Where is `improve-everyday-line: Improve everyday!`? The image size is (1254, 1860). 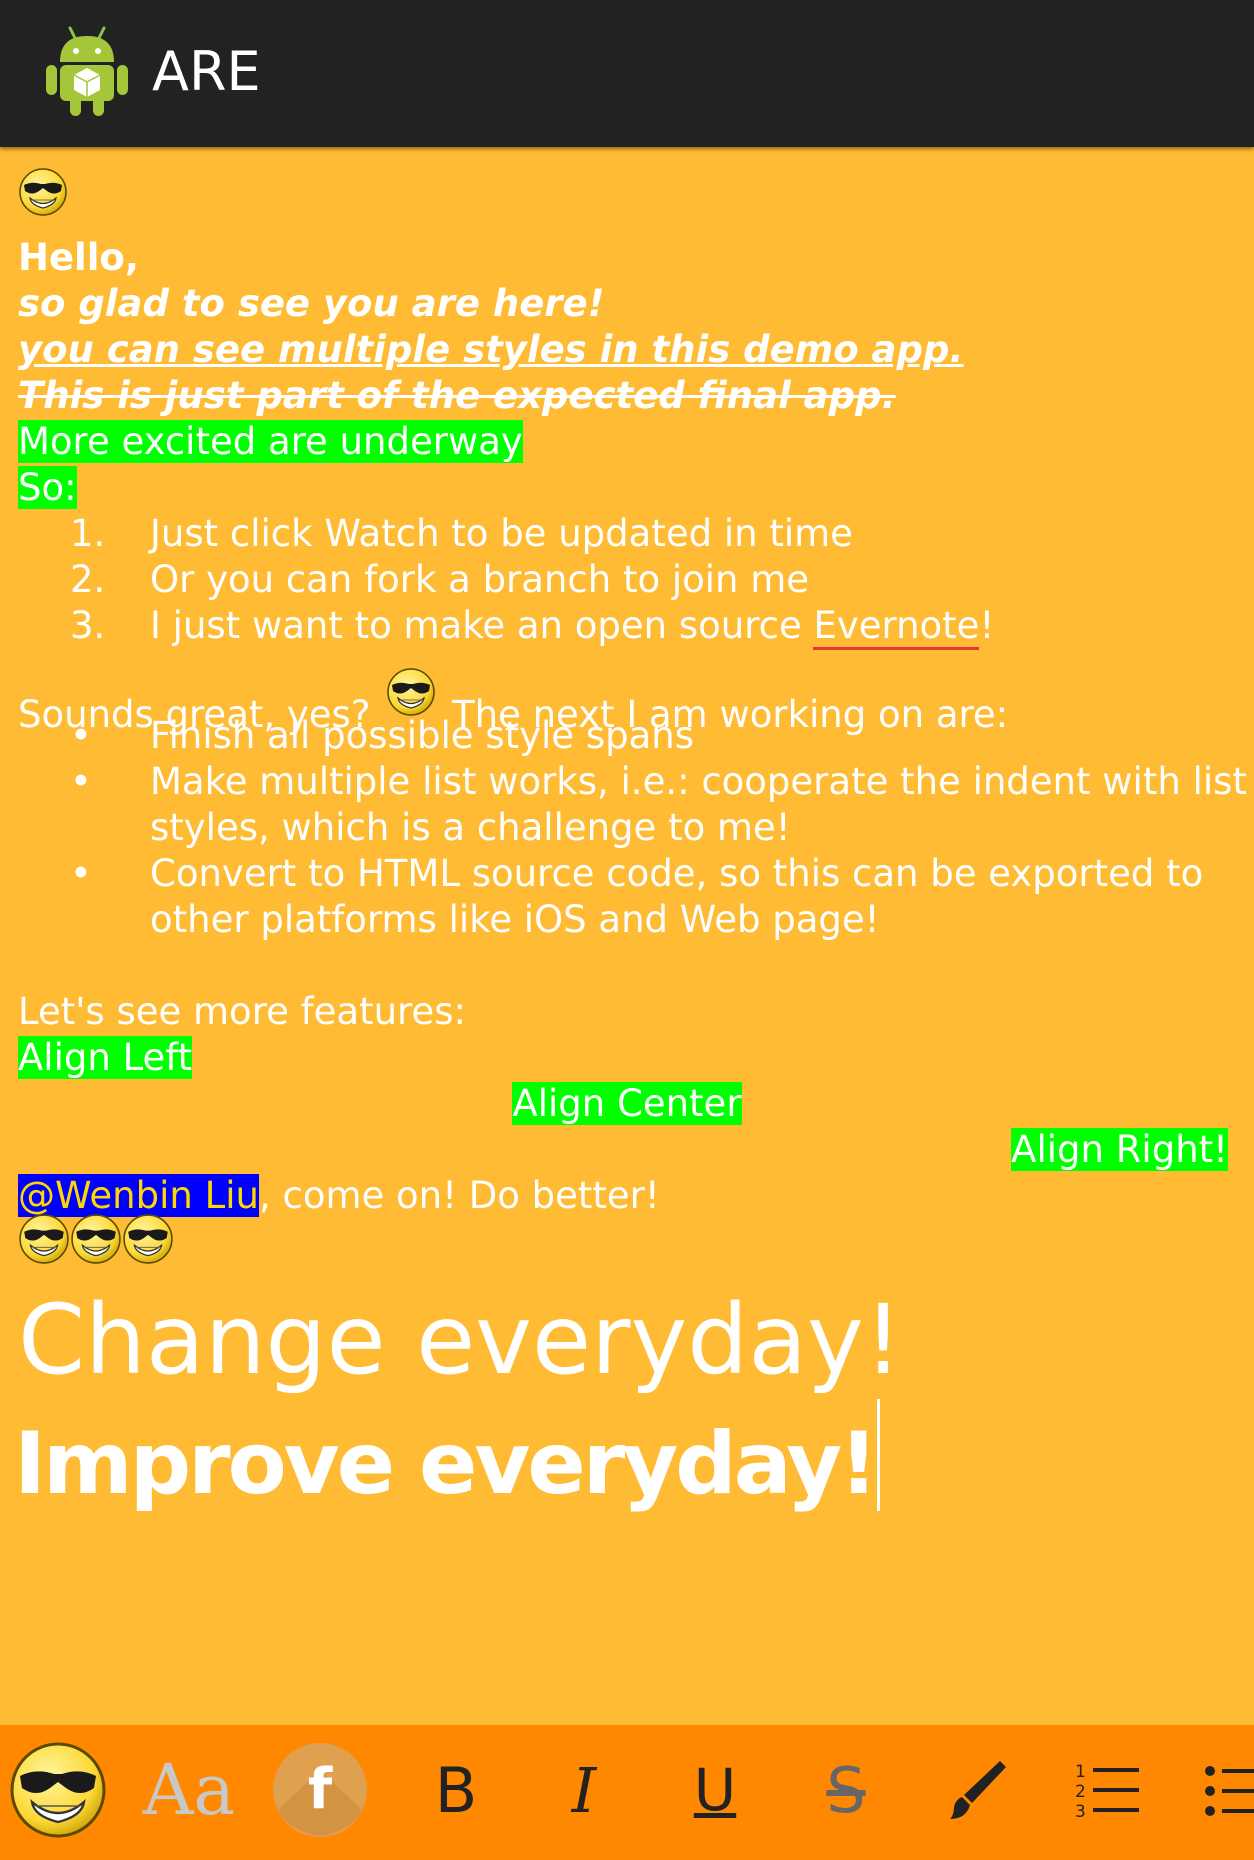 improve-everyday-line: Improve everyday! is located at coordinates (447, 1456).